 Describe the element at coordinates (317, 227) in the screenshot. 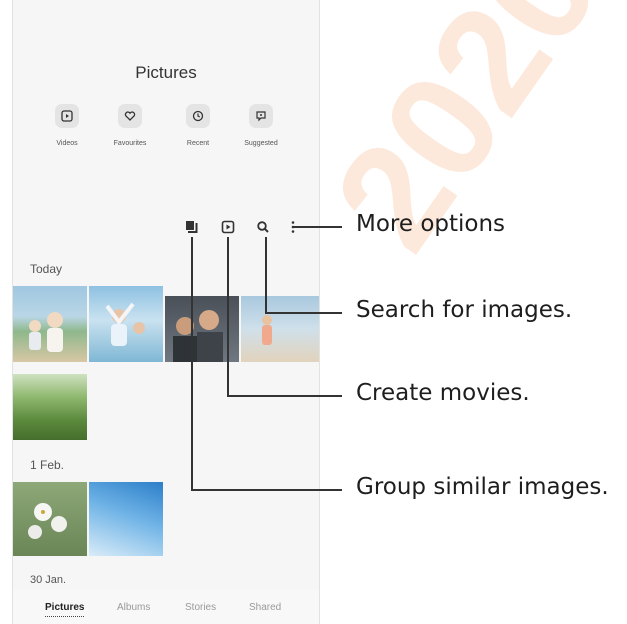

I see `callout-line-more` at that location.